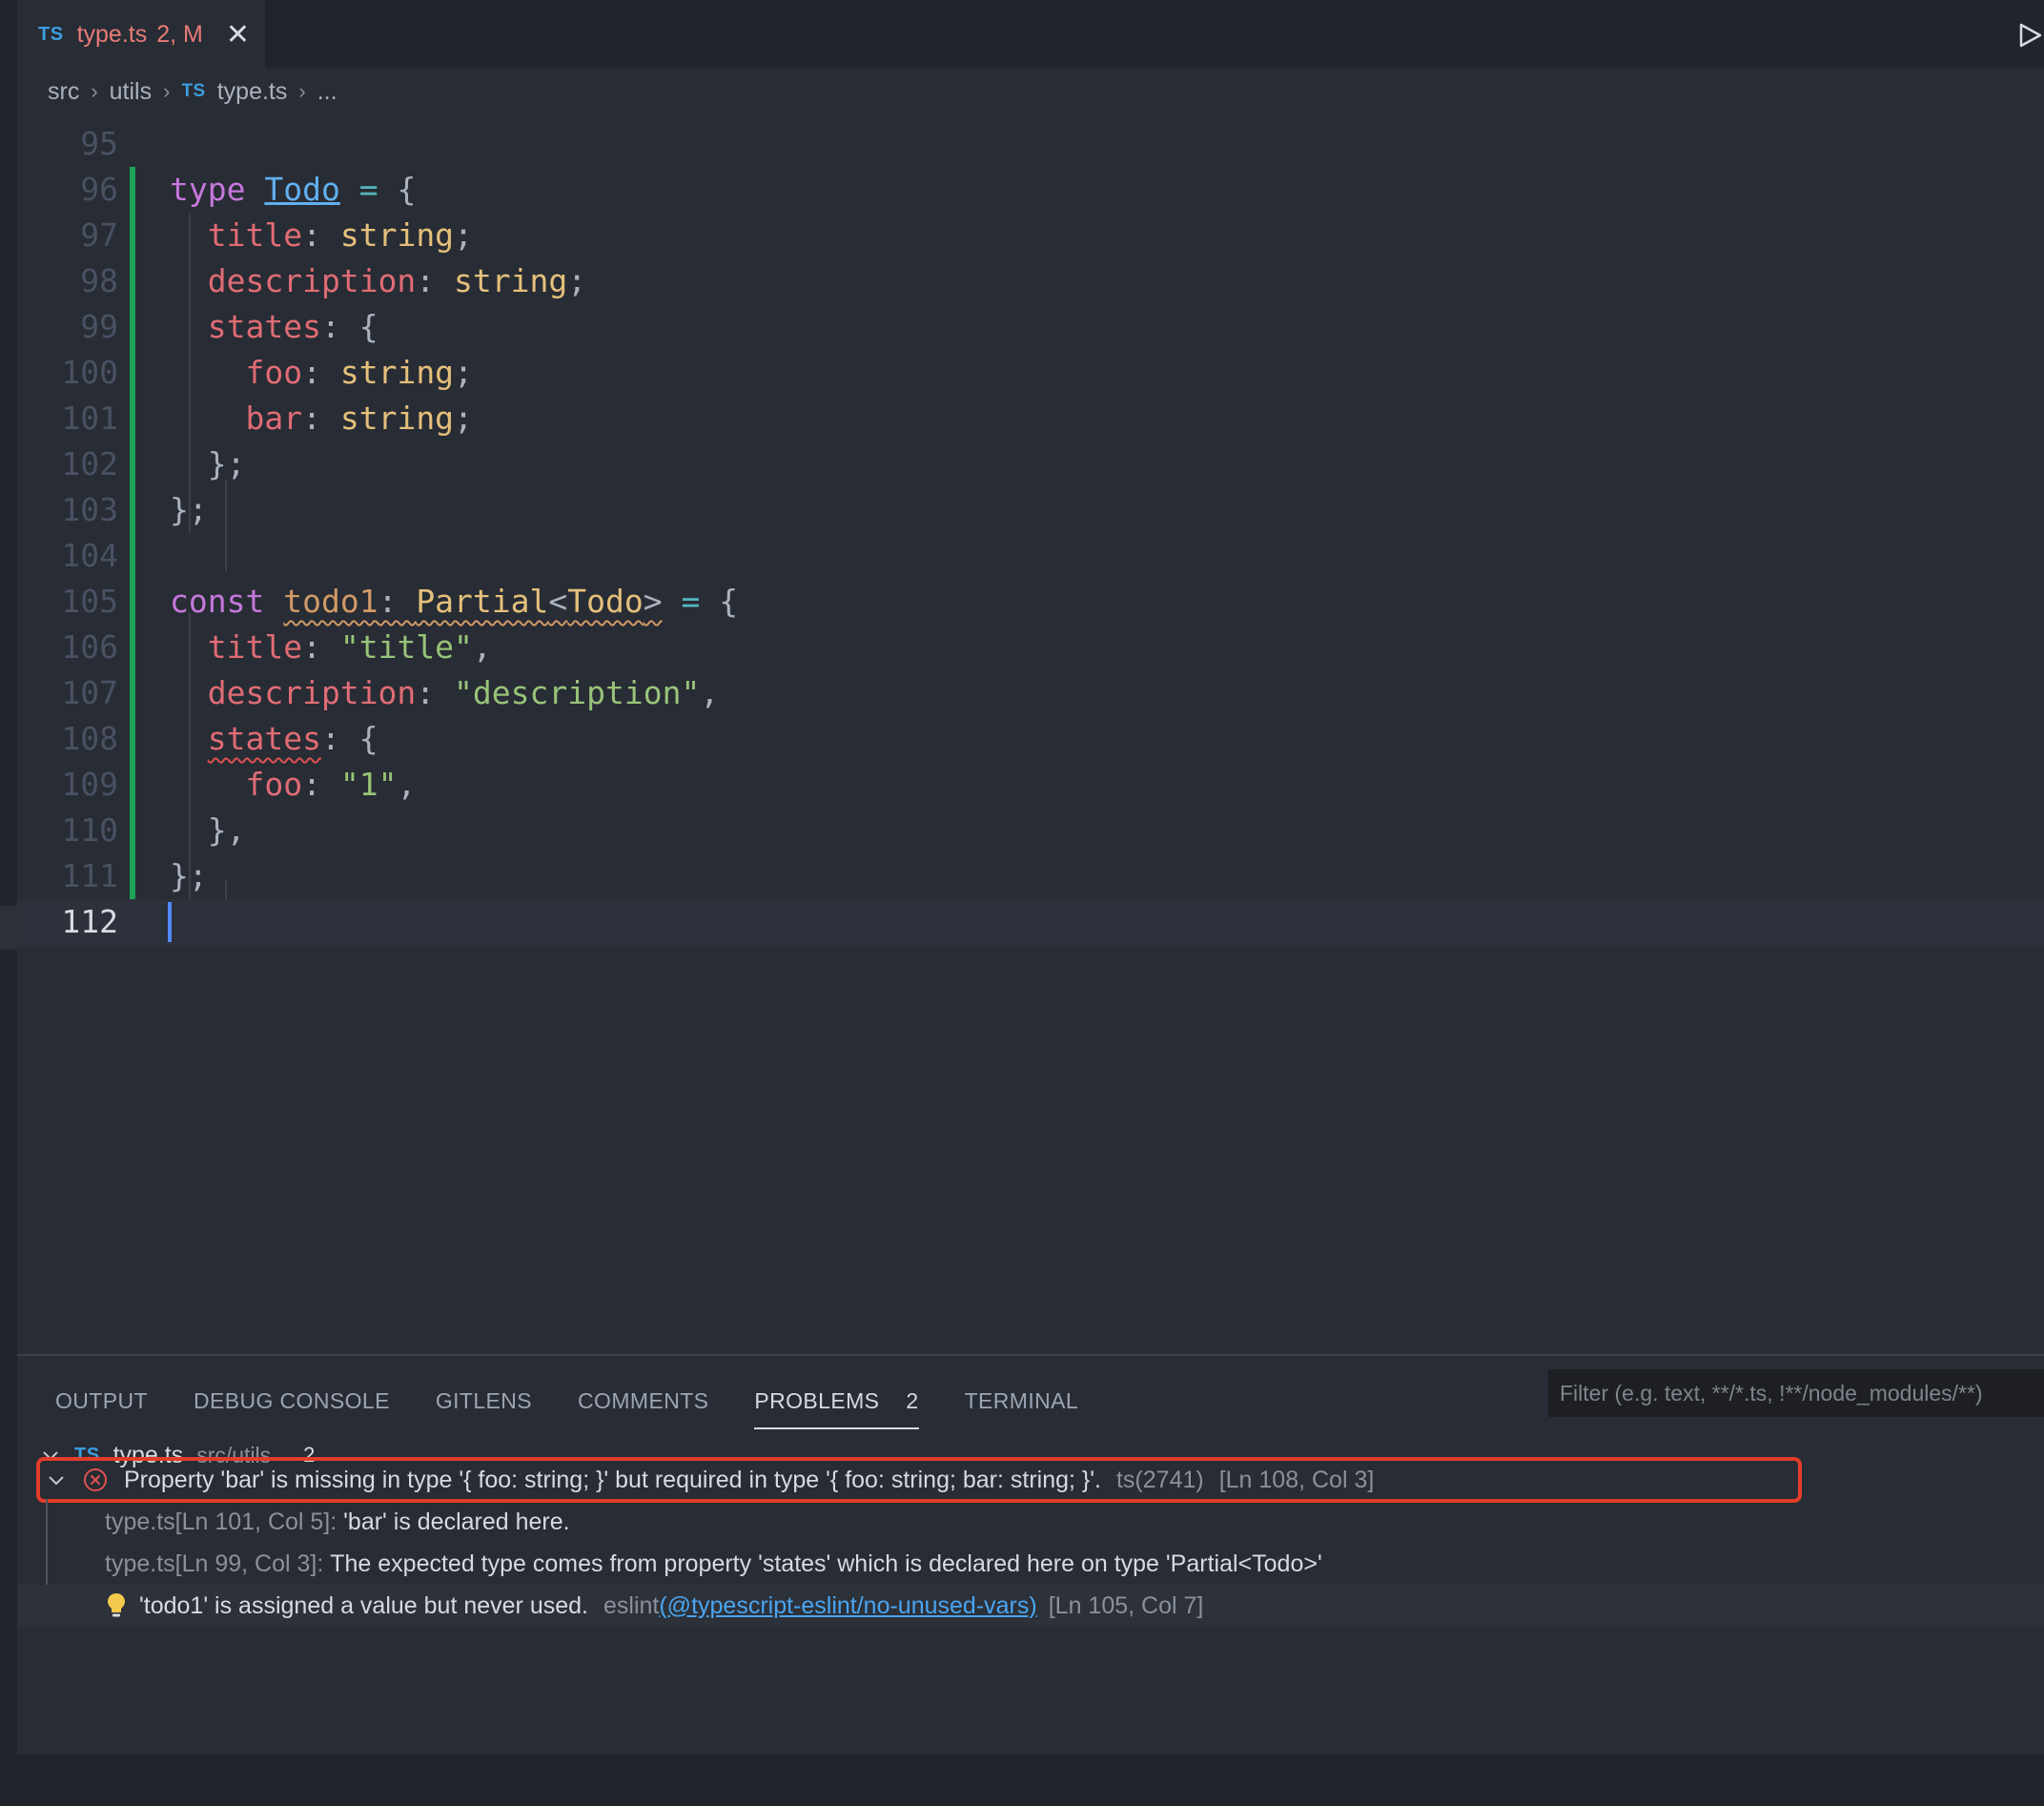  What do you see at coordinates (1159, 1479) in the screenshot?
I see `error-code: ts(2741)` at bounding box center [1159, 1479].